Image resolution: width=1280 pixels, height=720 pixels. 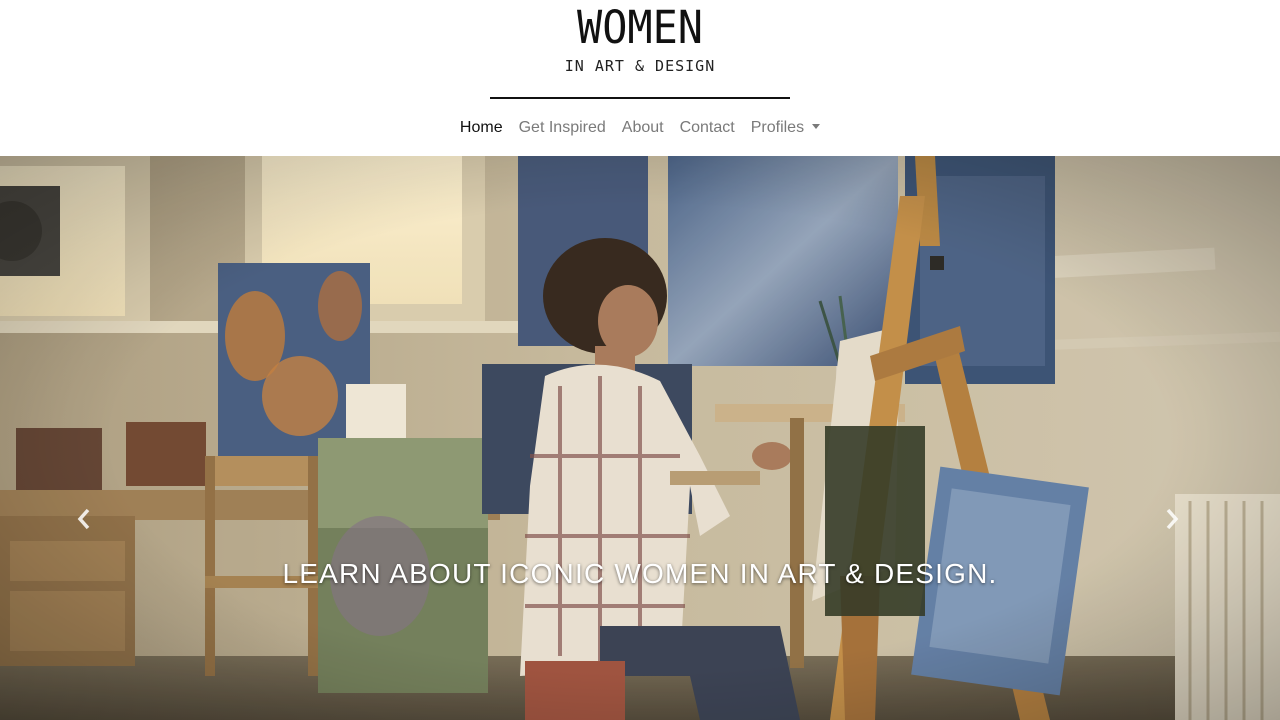 I want to click on chevron-right-icon, so click(x=1172, y=519).